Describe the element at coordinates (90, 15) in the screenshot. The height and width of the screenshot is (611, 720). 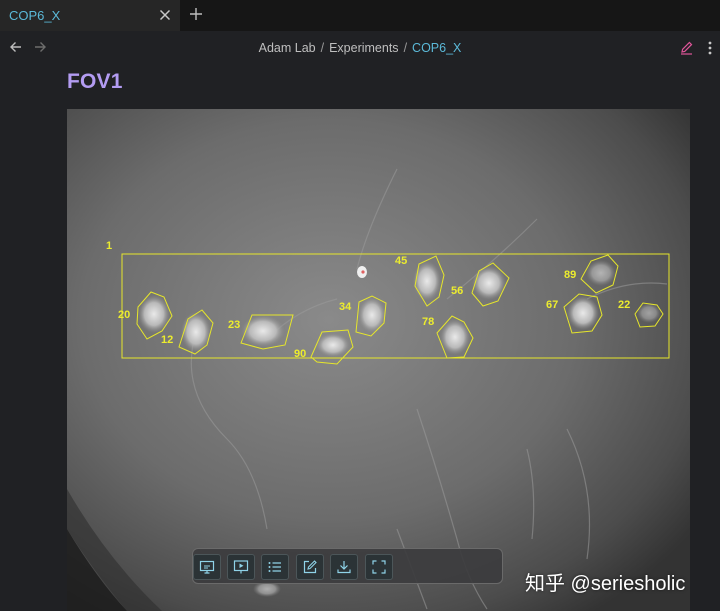
I see `tab-cop6-x: COP6_X` at that location.